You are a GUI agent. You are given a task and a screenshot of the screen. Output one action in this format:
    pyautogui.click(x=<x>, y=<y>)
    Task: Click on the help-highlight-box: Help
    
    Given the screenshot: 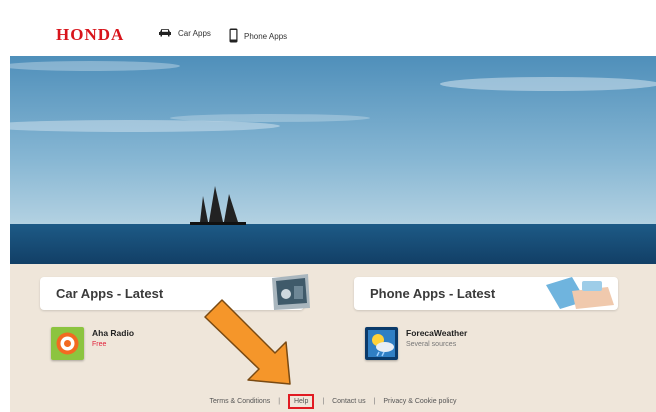 What is the action you would take?
    pyautogui.click(x=301, y=401)
    